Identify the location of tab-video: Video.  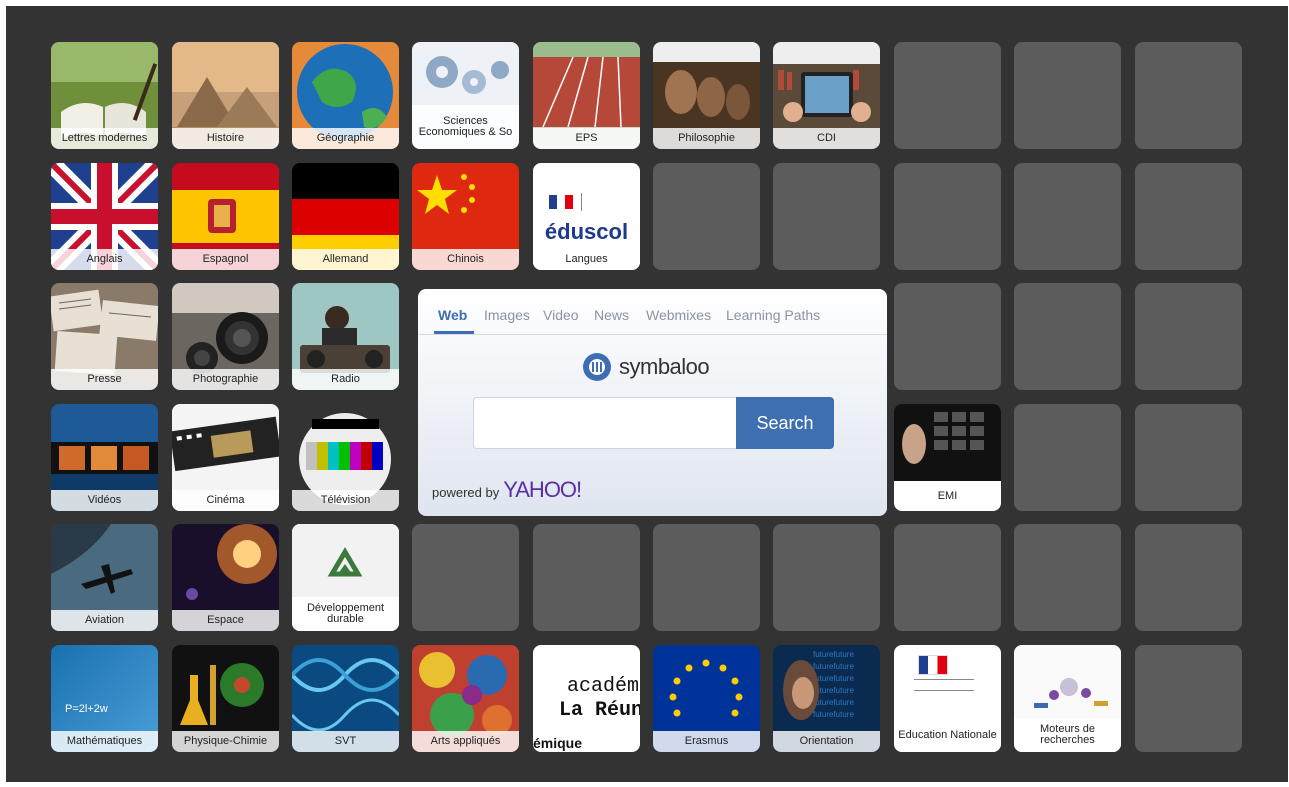
(561, 315).